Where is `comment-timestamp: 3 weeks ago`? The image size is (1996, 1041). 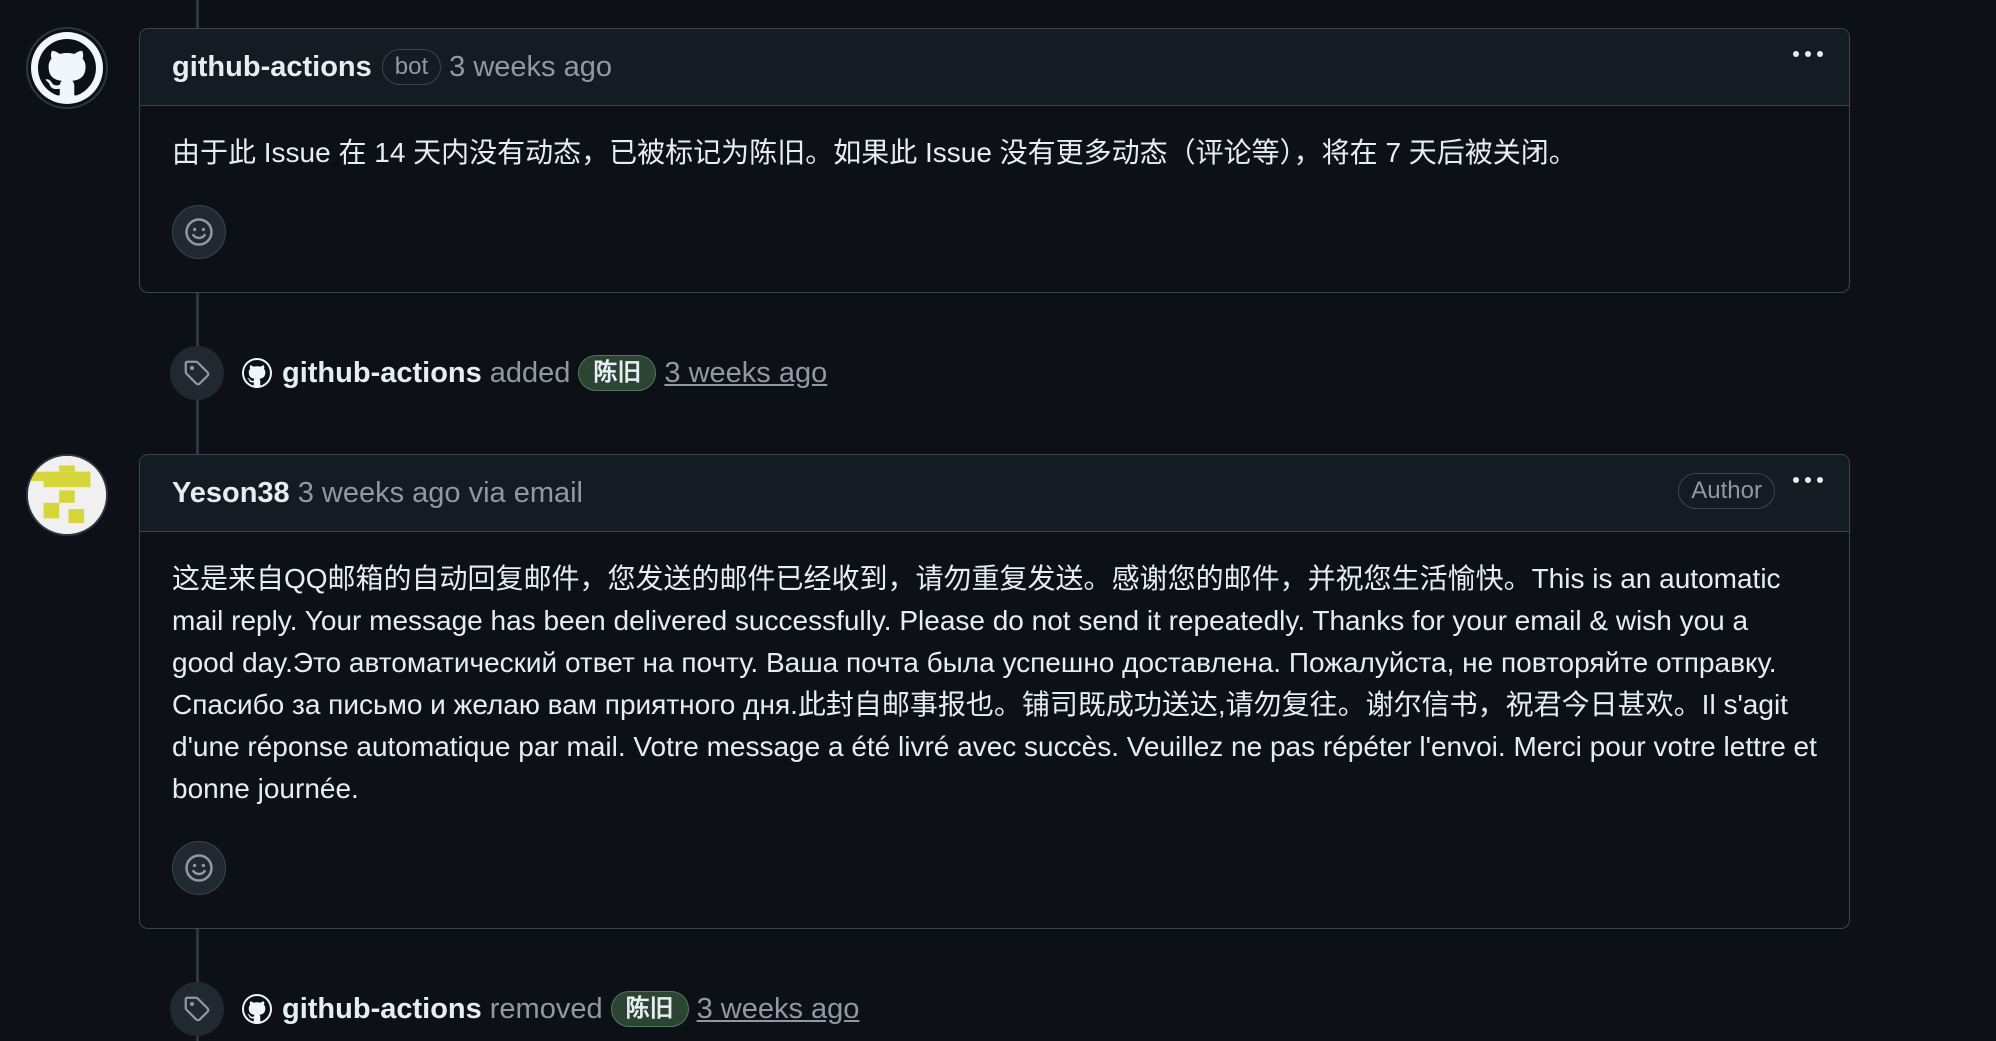 comment-timestamp: 3 weeks ago is located at coordinates (530, 67).